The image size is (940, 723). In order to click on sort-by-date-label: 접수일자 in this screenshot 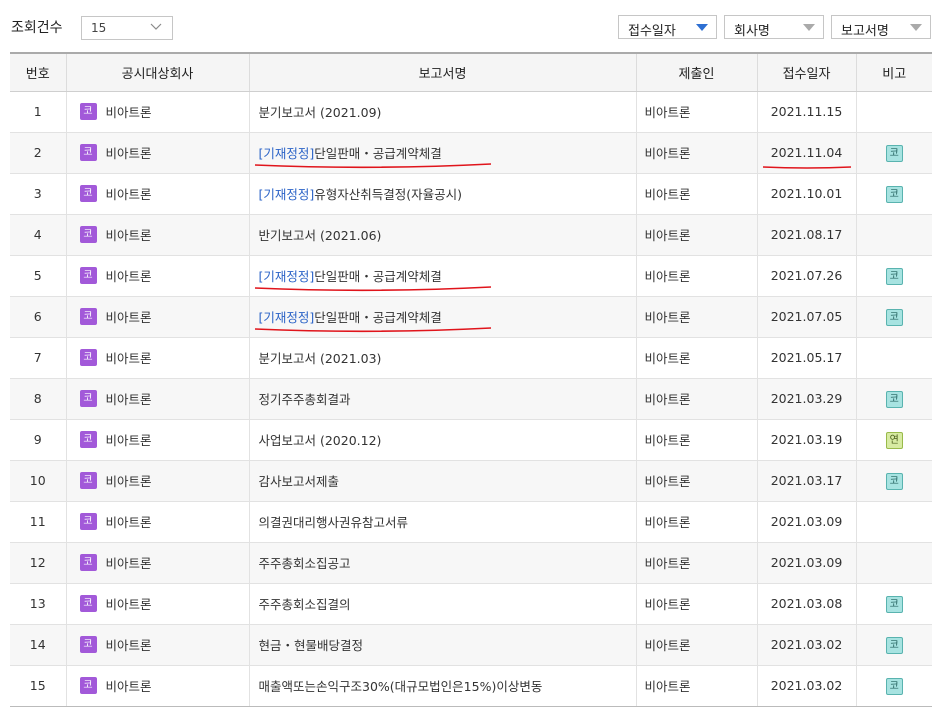, I will do `click(652, 31)`.